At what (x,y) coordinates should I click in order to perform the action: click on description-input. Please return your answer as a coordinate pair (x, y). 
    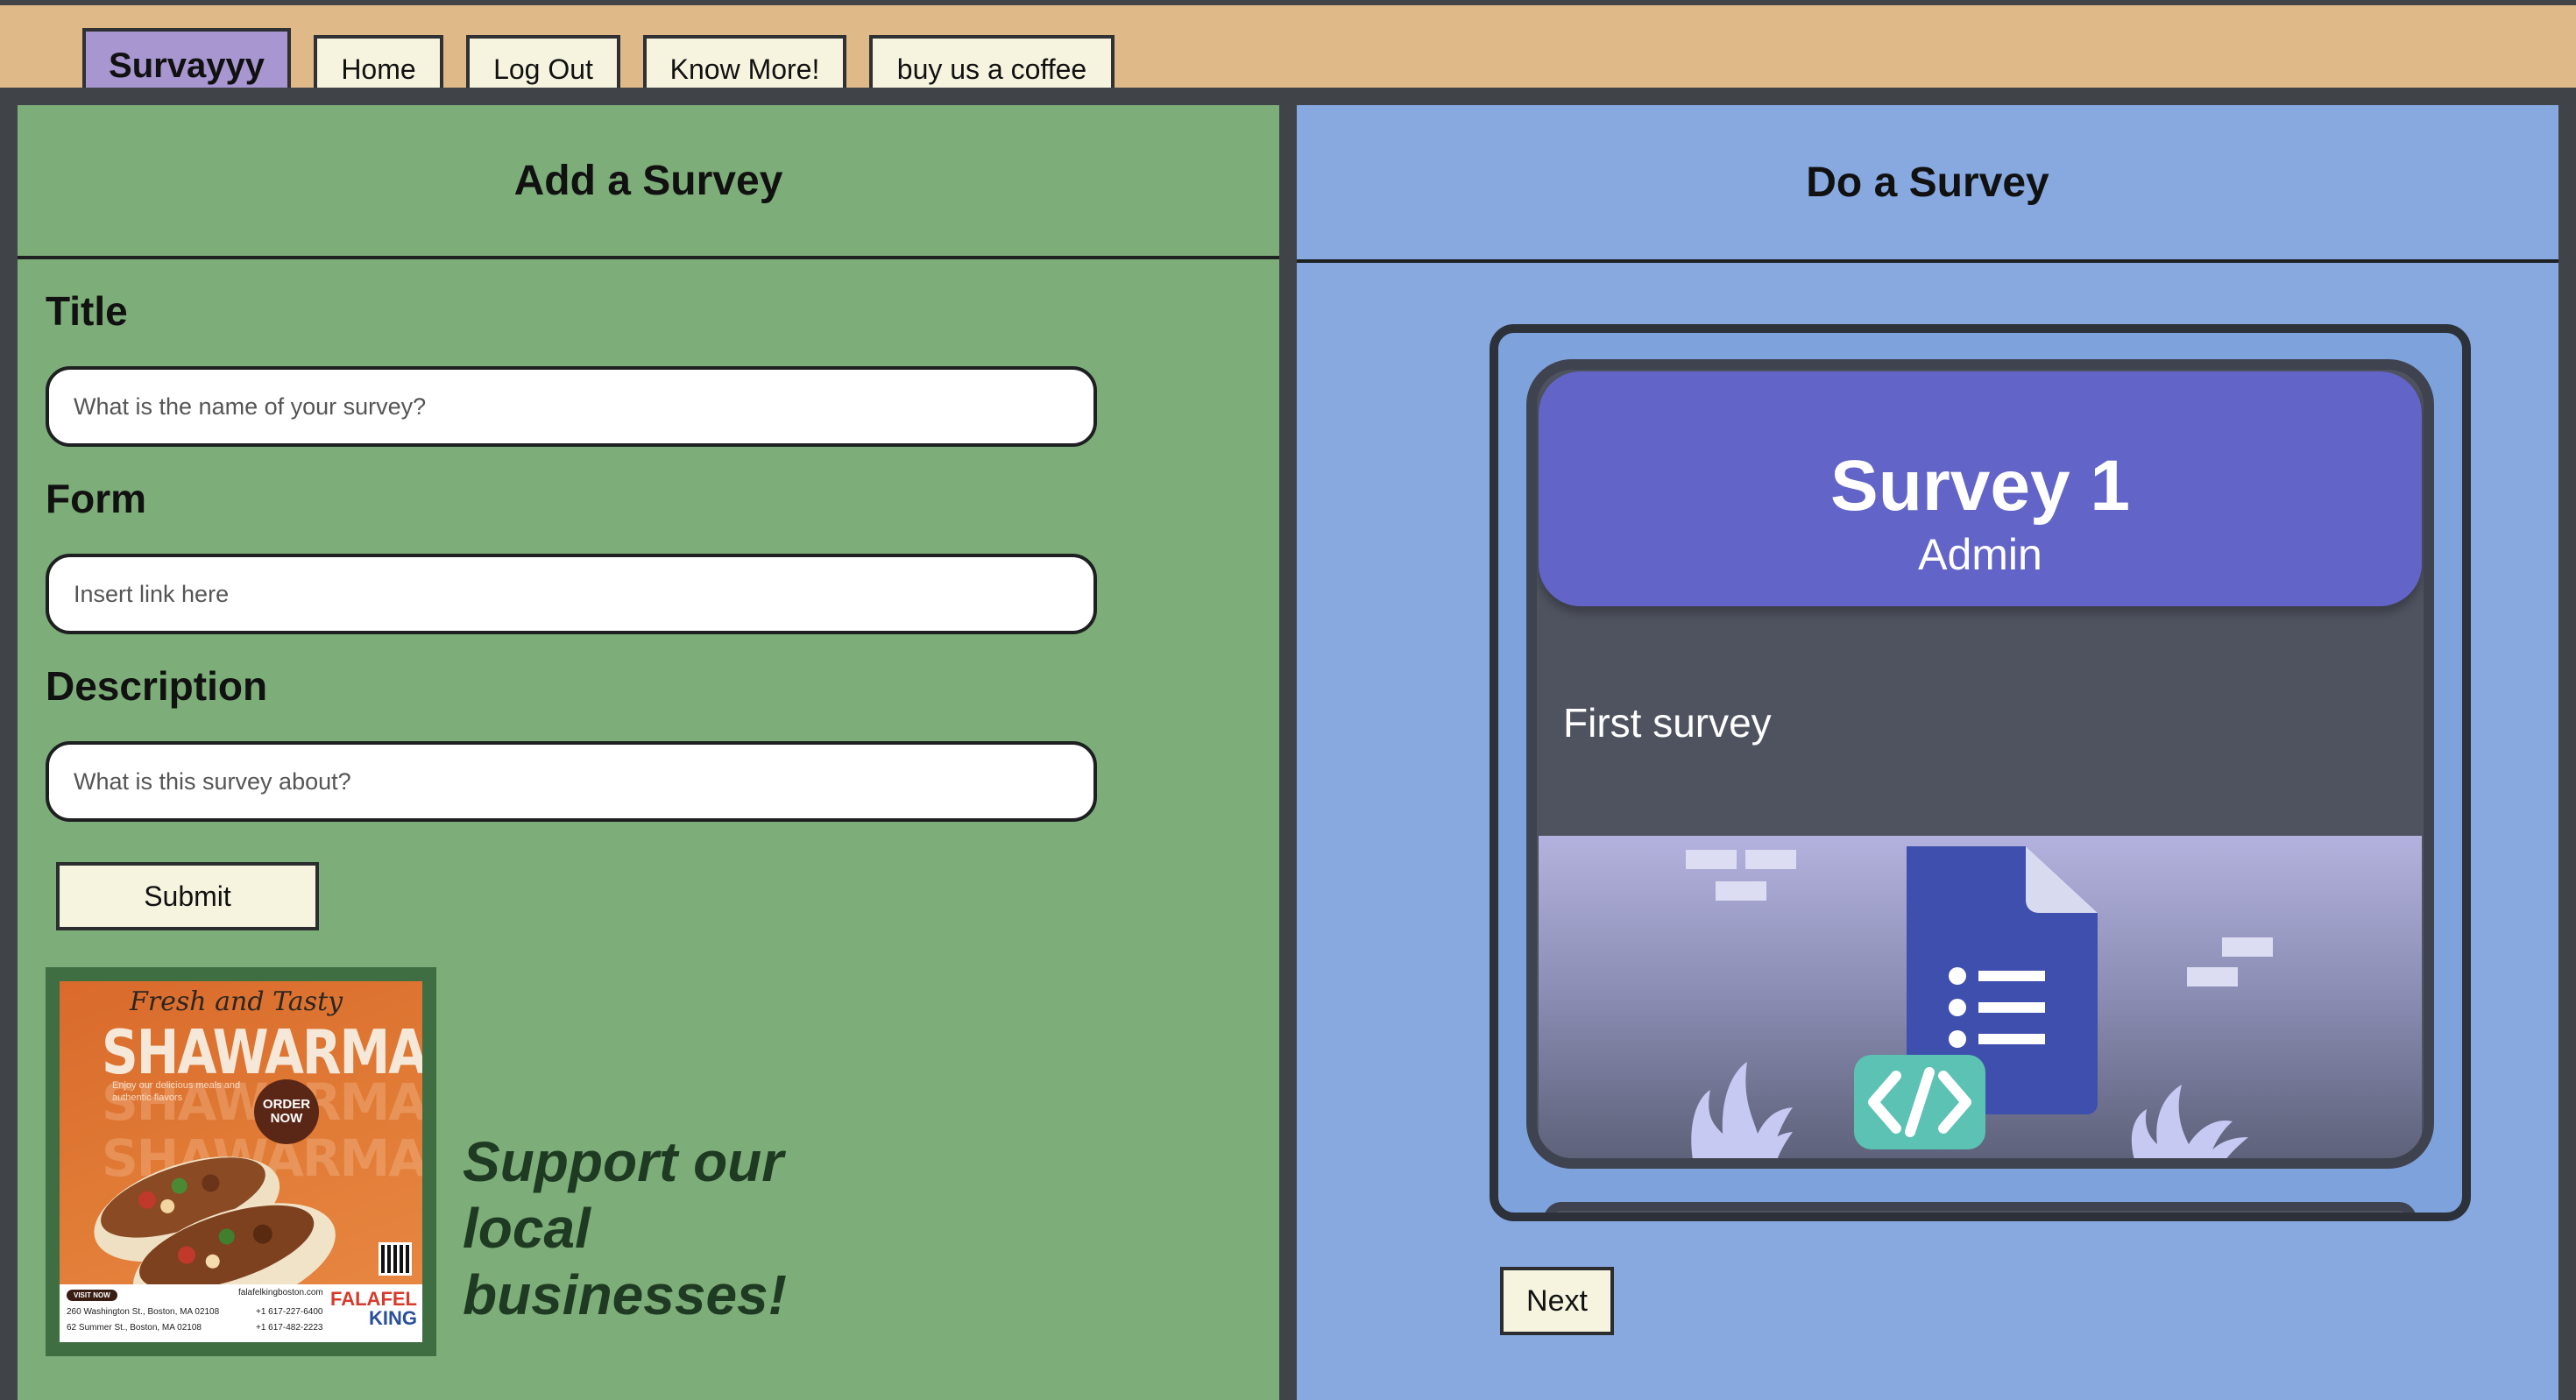
    Looking at the image, I should click on (571, 781).